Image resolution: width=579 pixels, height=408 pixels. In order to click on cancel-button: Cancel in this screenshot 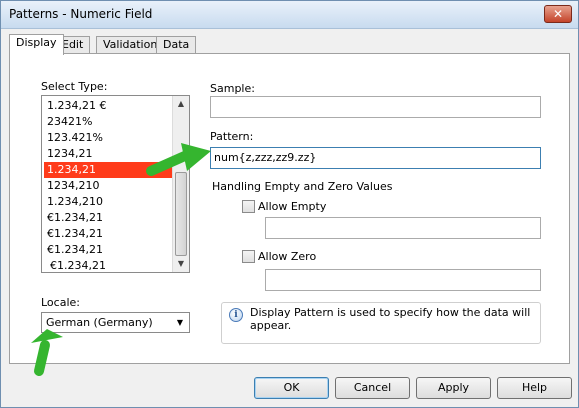, I will do `click(372, 388)`.